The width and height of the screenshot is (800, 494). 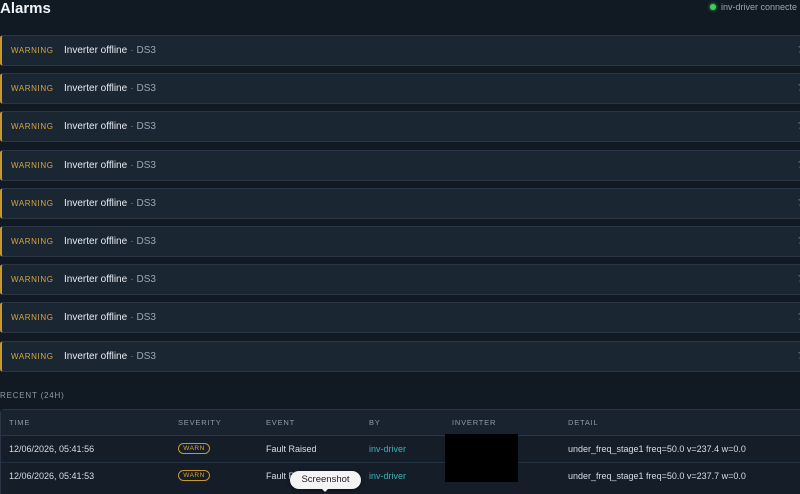 What do you see at coordinates (25, 8) in the screenshot?
I see `page-title: Alarms` at bounding box center [25, 8].